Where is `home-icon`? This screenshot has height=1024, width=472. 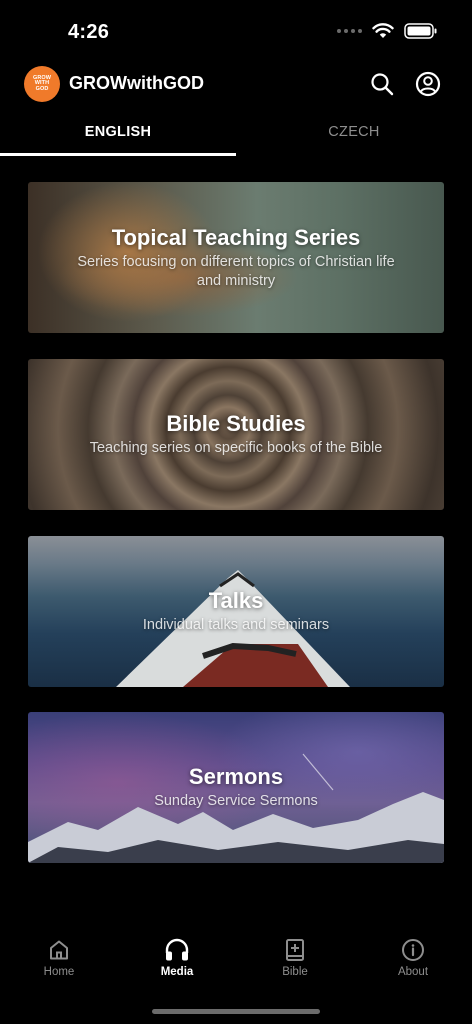 home-icon is located at coordinates (59, 950).